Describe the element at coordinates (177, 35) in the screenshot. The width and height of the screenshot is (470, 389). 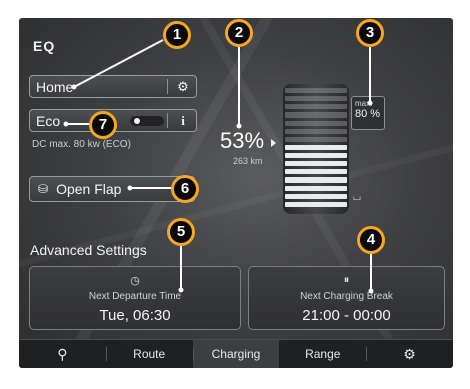
I see `callout-1: 1` at that location.